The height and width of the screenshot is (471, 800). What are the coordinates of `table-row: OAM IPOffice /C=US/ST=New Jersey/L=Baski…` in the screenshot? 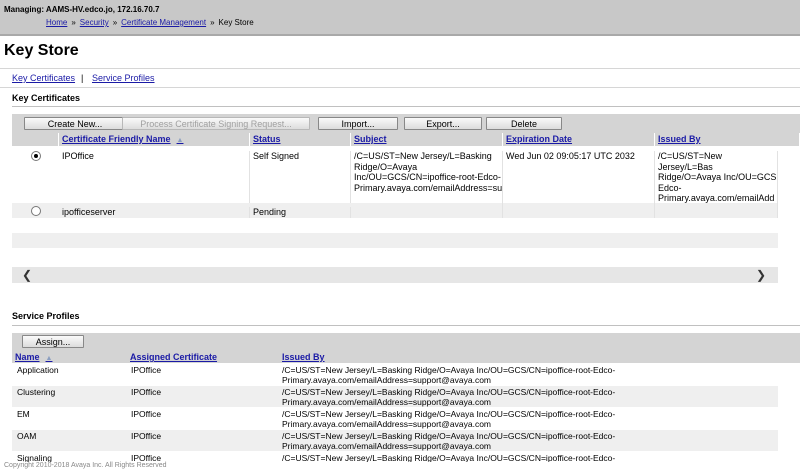 It's located at (395, 440).